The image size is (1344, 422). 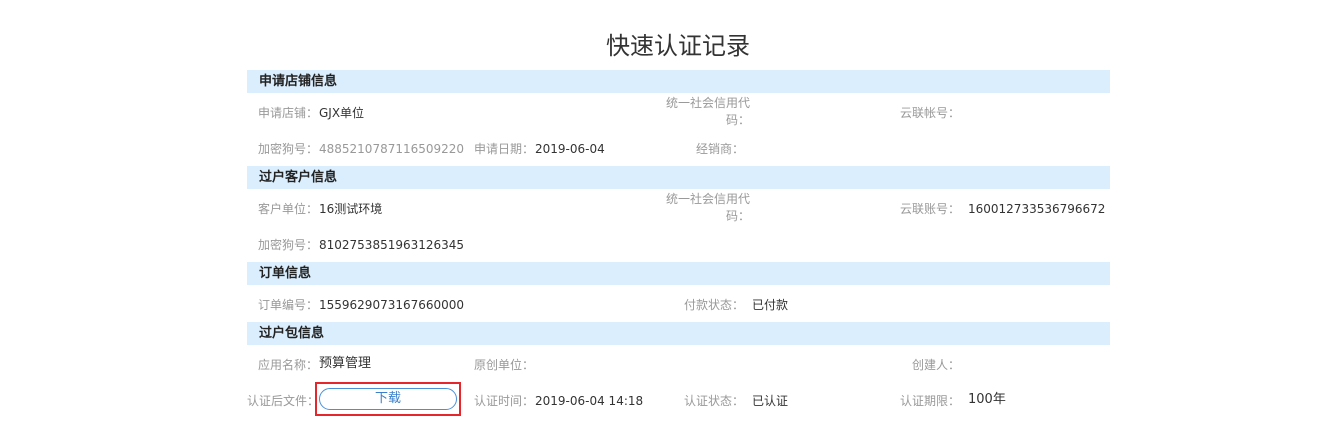 I want to click on auth-status-value: 已认证, so click(x=770, y=401).